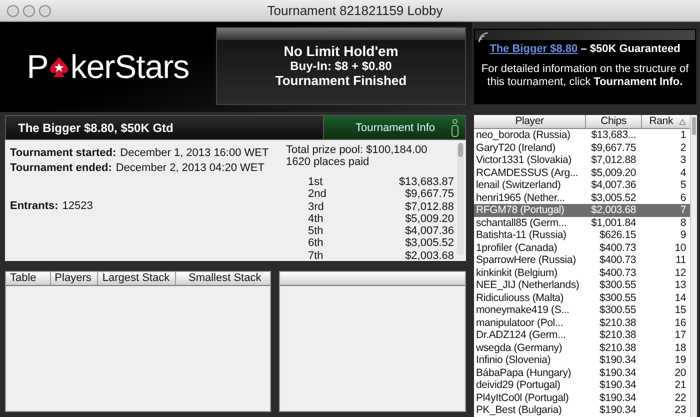  Describe the element at coordinates (59, 67) in the screenshot. I see `spade-icon` at that location.